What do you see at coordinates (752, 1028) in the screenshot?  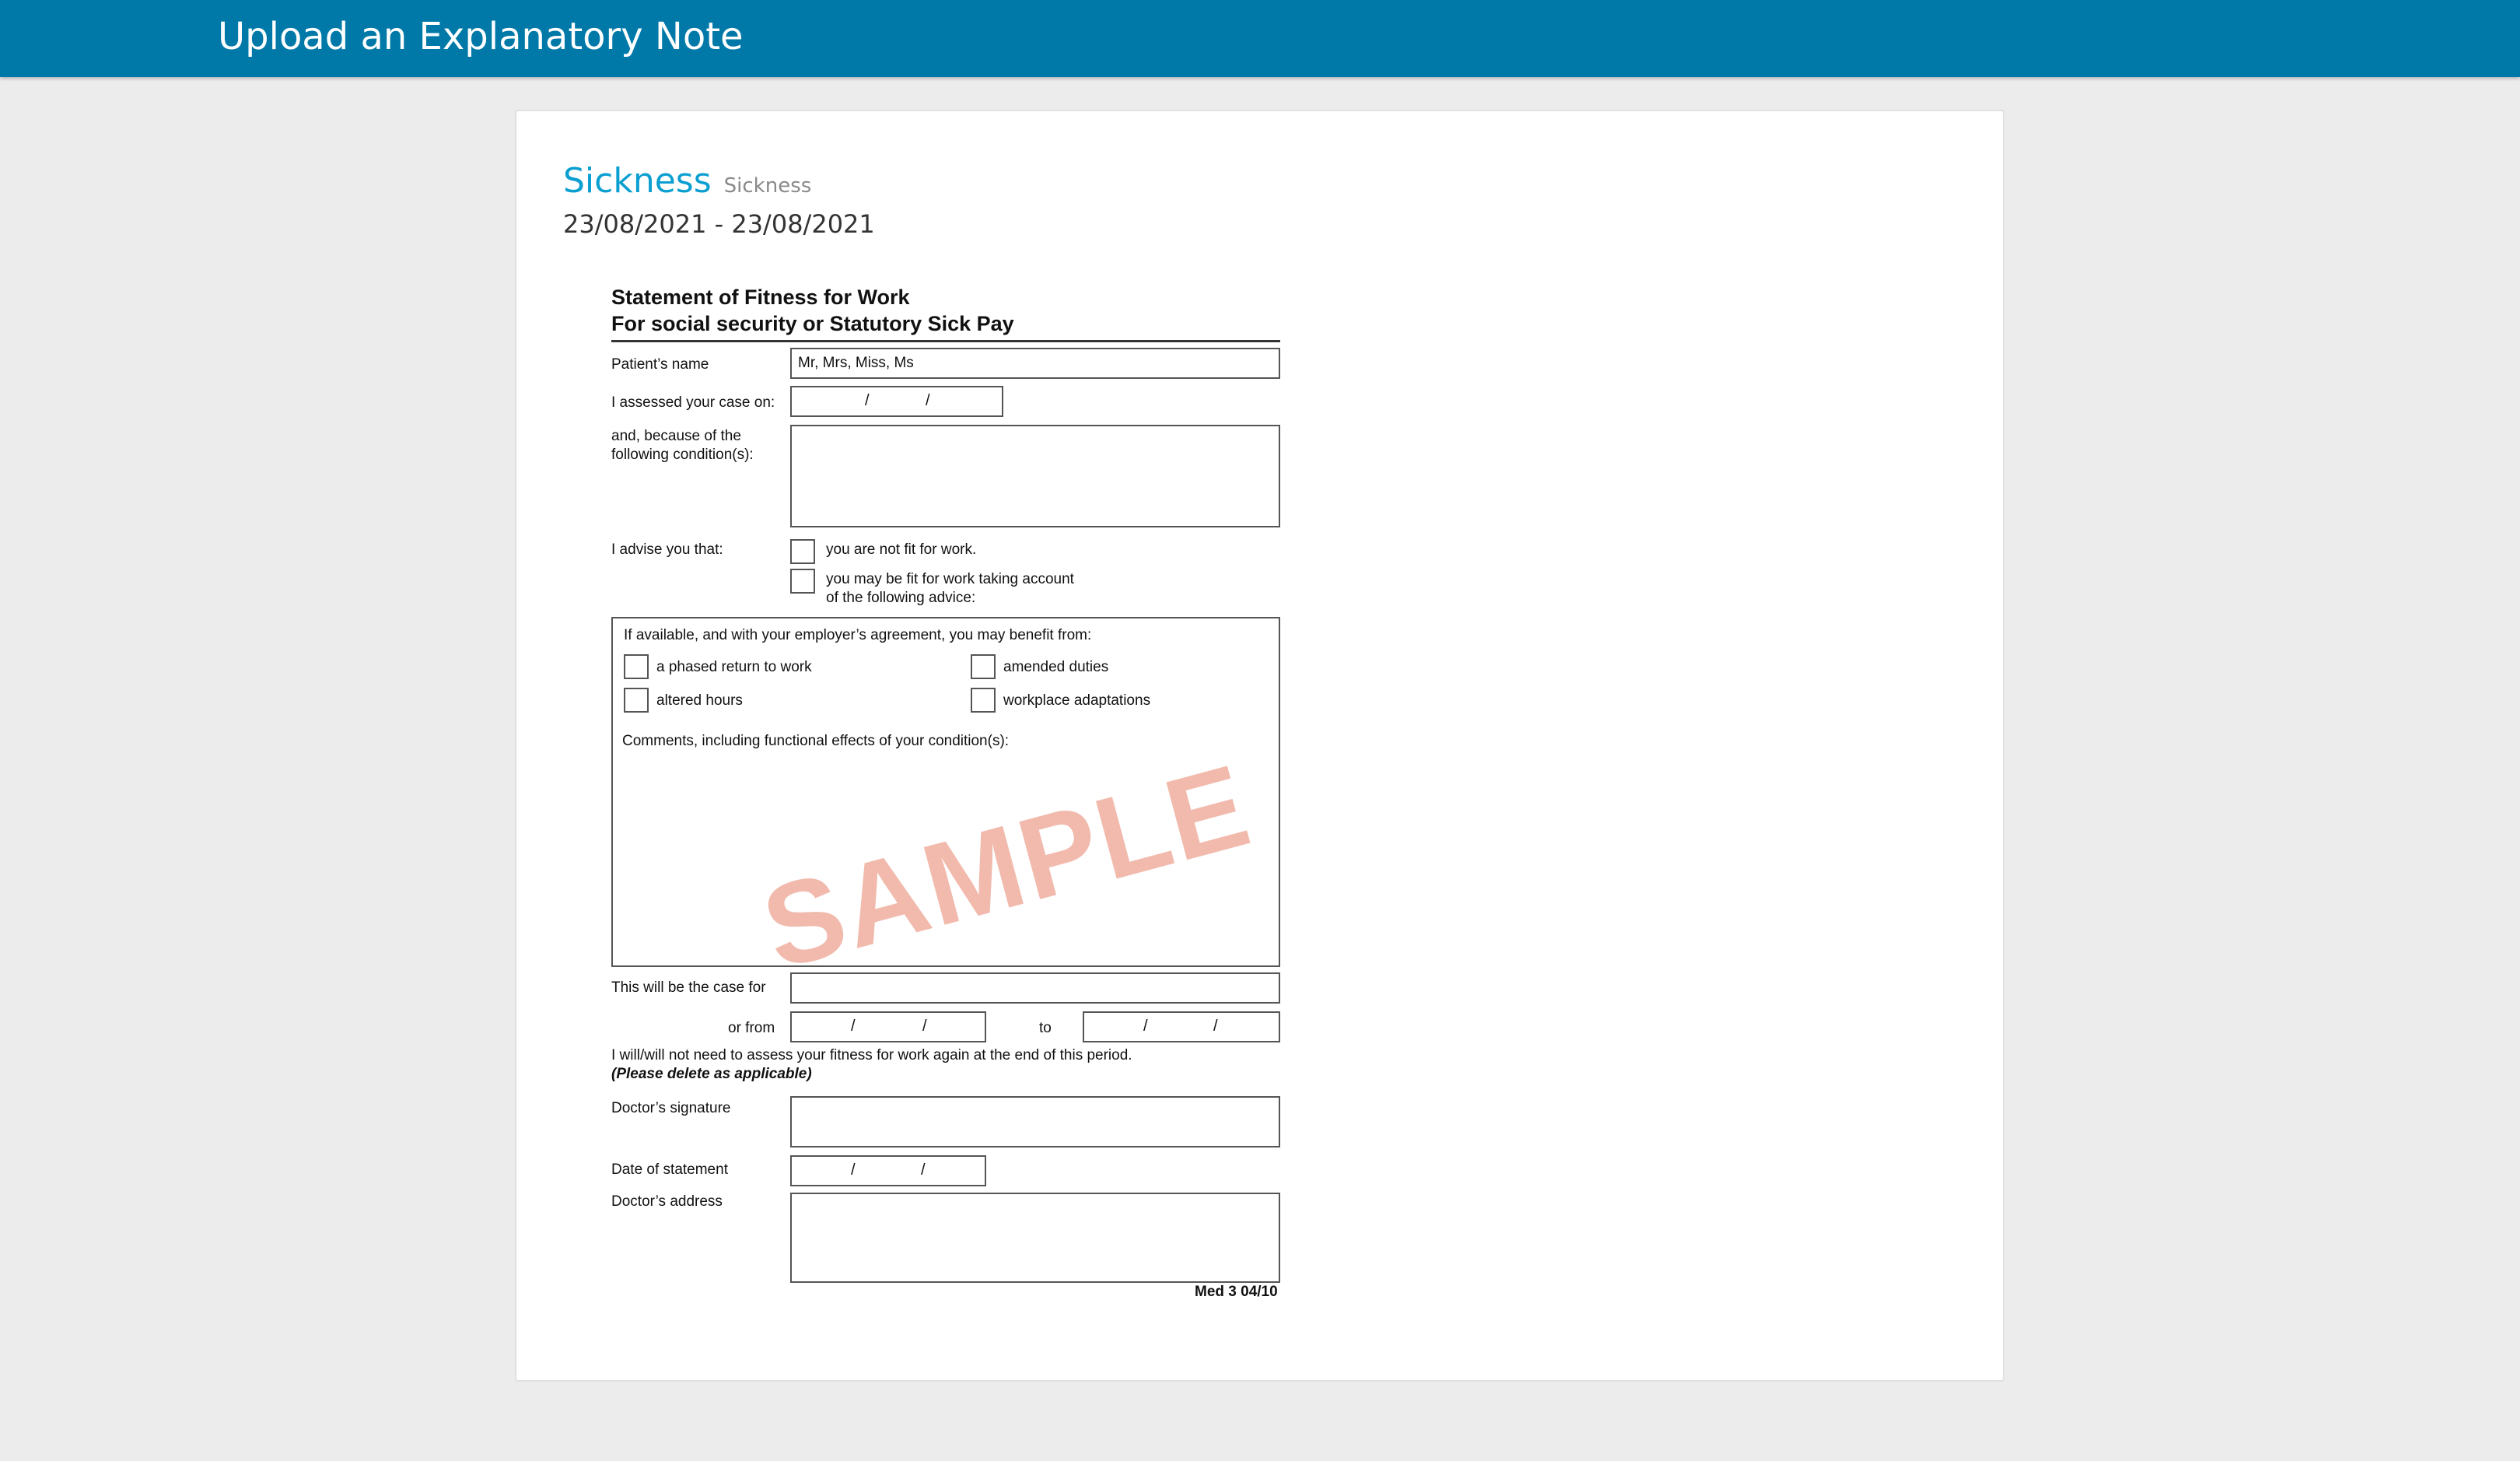 I see `or-from-label: or from` at bounding box center [752, 1028].